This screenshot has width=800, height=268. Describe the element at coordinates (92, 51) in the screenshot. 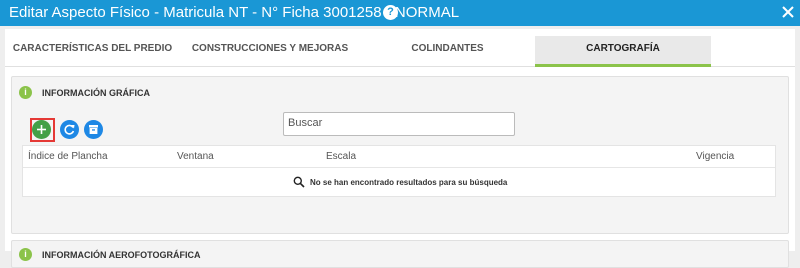

I see `tab-caracteristicas: CARACTERÍSTICAS DEL PREDIO` at that location.